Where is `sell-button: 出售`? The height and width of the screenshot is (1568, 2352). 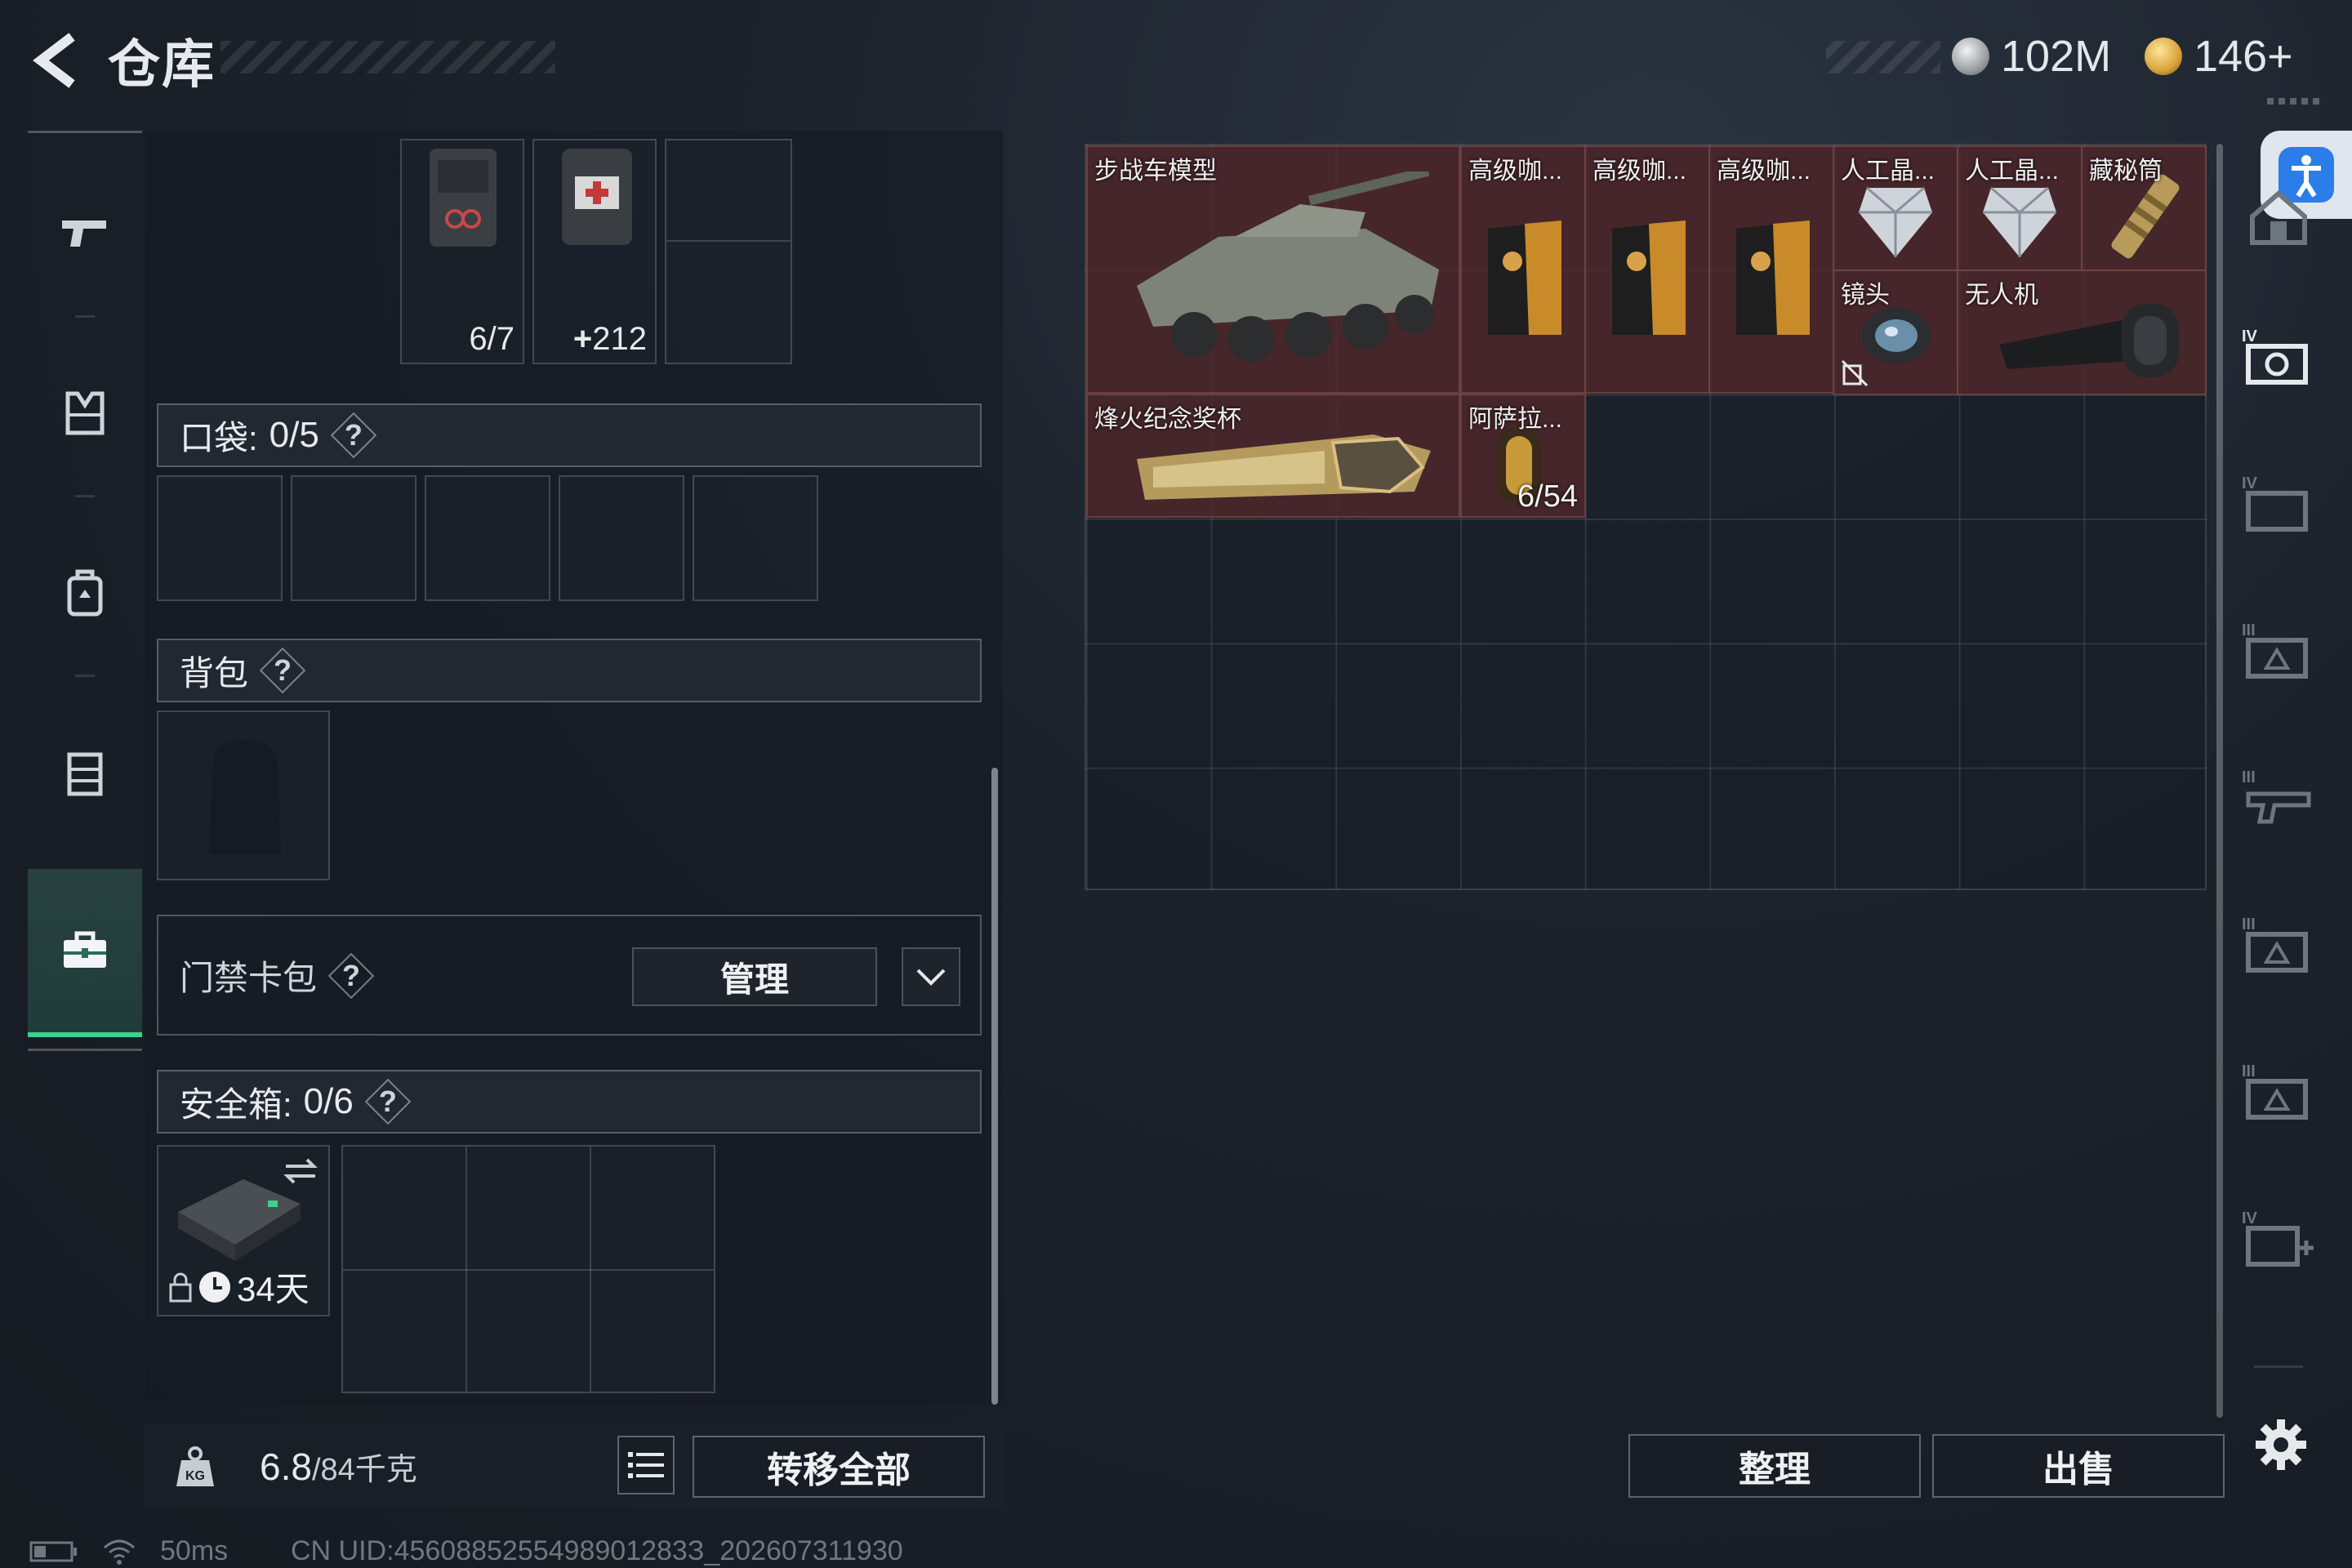 sell-button: 出售 is located at coordinates (2078, 1466).